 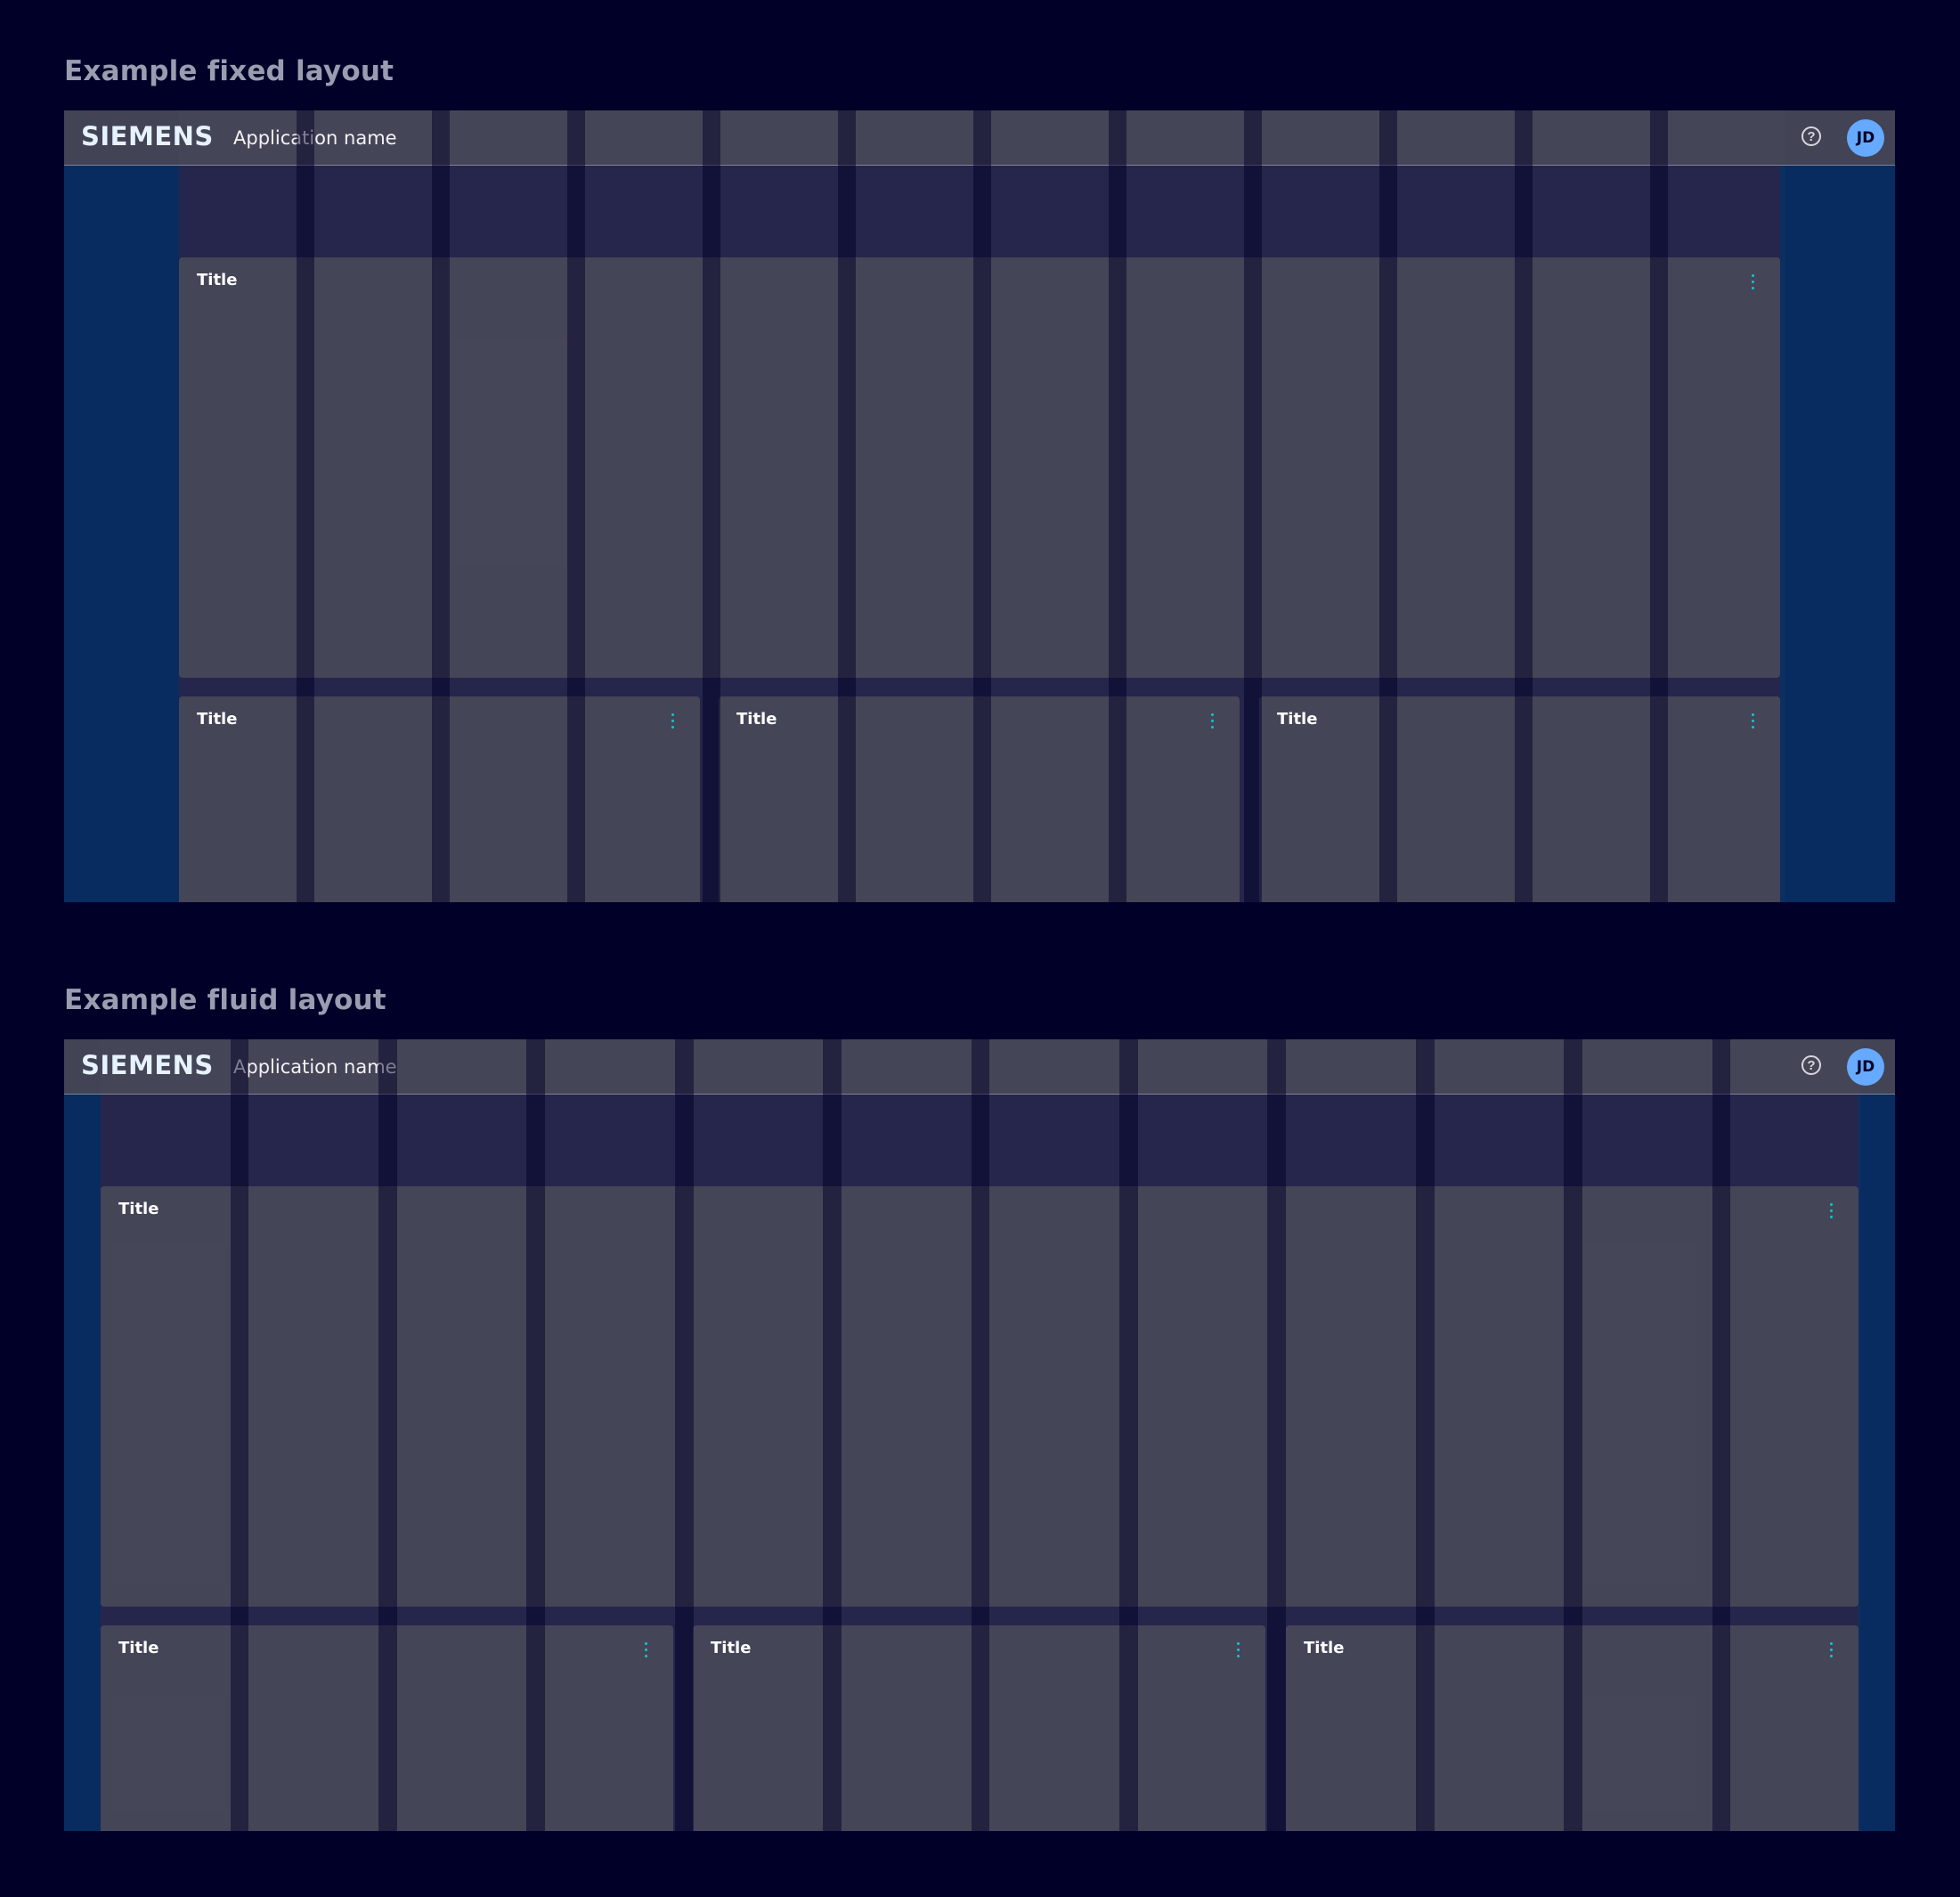 What do you see at coordinates (225, 1000) in the screenshot?
I see `fluid-layout-heading: Example fluid layout` at bounding box center [225, 1000].